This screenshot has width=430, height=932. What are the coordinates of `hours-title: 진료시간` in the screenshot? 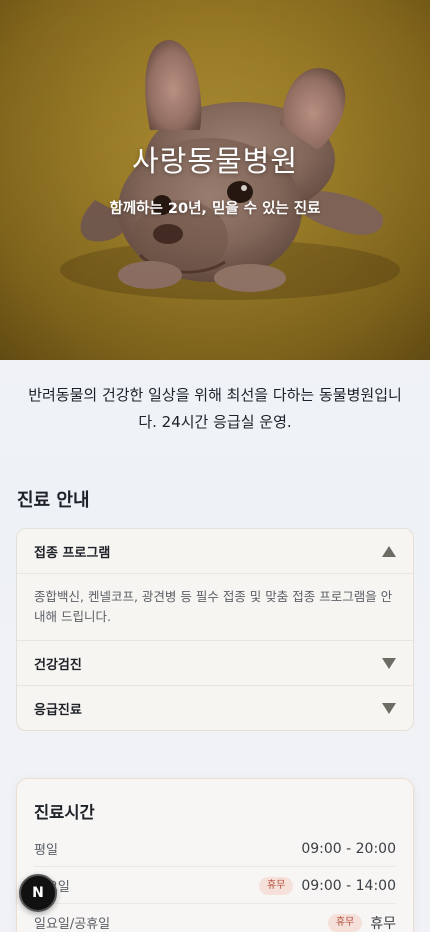 It's located at (64, 812).